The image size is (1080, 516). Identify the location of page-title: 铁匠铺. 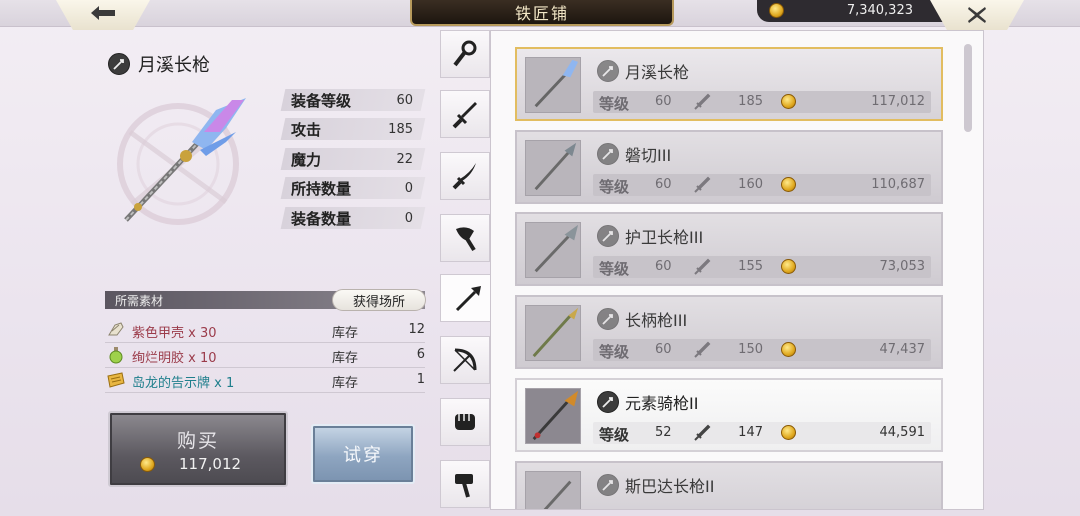
(542, 13).